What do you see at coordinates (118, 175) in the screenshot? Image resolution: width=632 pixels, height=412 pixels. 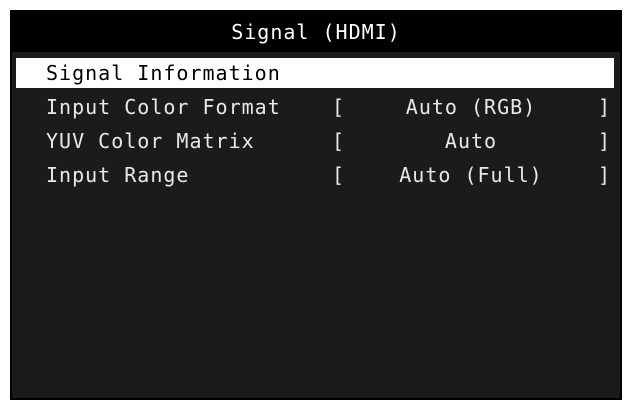 I see `menu-item-label: Input Range` at bounding box center [118, 175].